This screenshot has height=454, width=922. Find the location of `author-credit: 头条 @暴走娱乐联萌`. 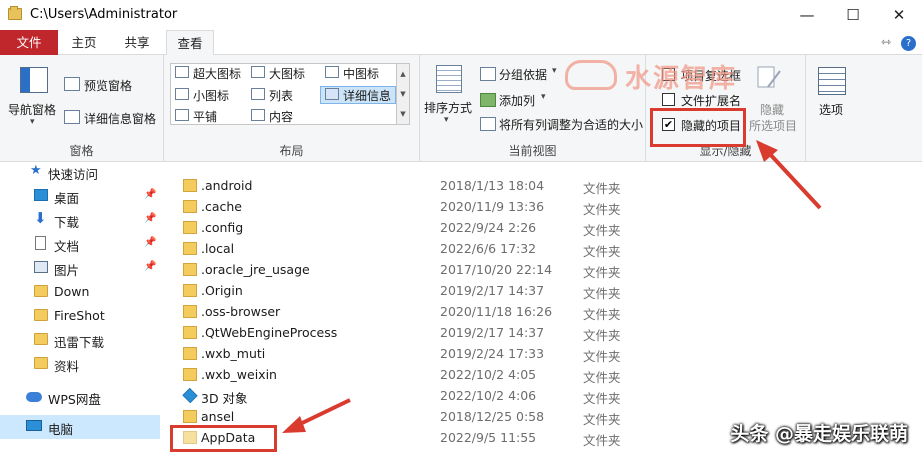

author-credit: 头条 @暴走娱乐联萌 is located at coordinates (819, 434).